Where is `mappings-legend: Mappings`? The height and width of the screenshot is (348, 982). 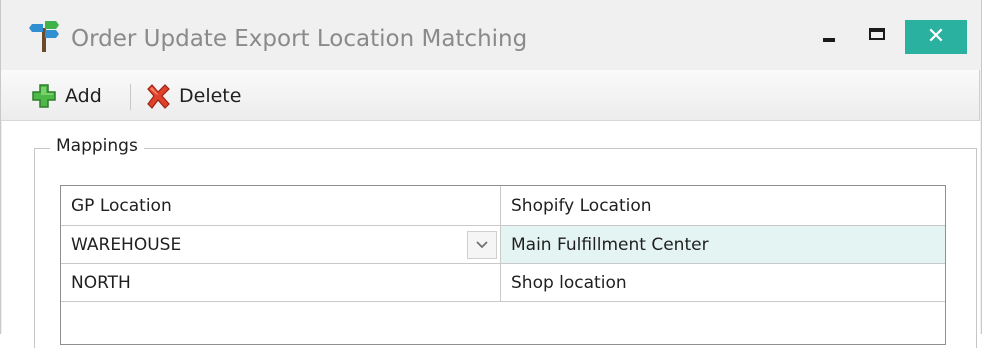 mappings-legend: Mappings is located at coordinates (97, 146).